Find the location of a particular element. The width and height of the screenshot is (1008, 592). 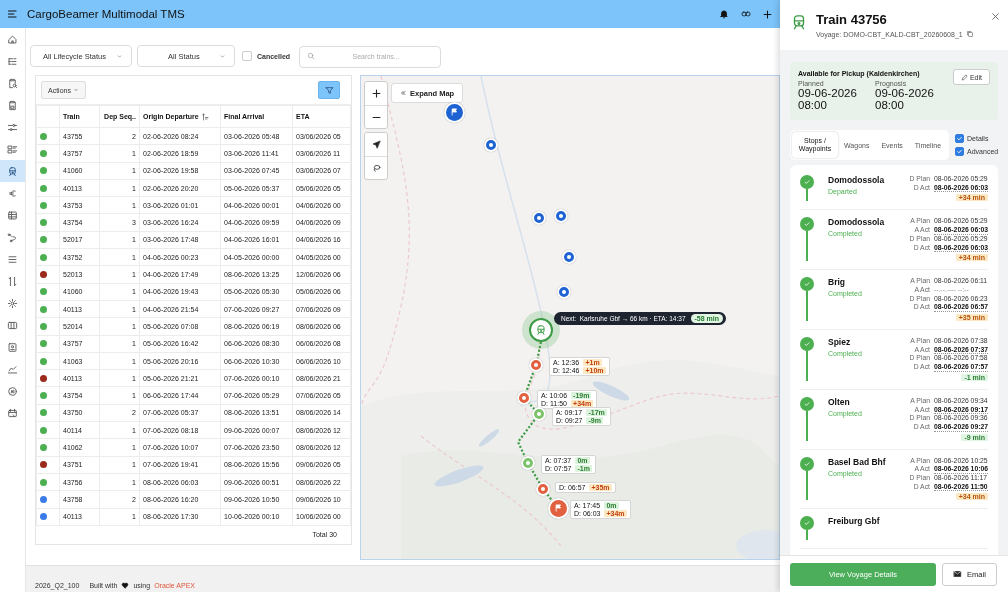

filter-button is located at coordinates (329, 90).